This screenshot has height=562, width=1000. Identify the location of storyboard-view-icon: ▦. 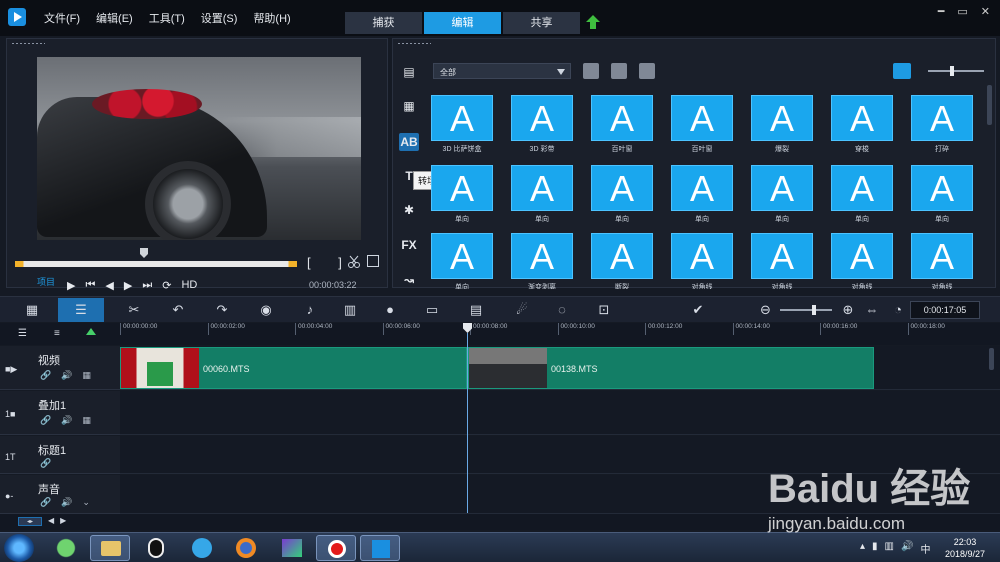
(32, 310).